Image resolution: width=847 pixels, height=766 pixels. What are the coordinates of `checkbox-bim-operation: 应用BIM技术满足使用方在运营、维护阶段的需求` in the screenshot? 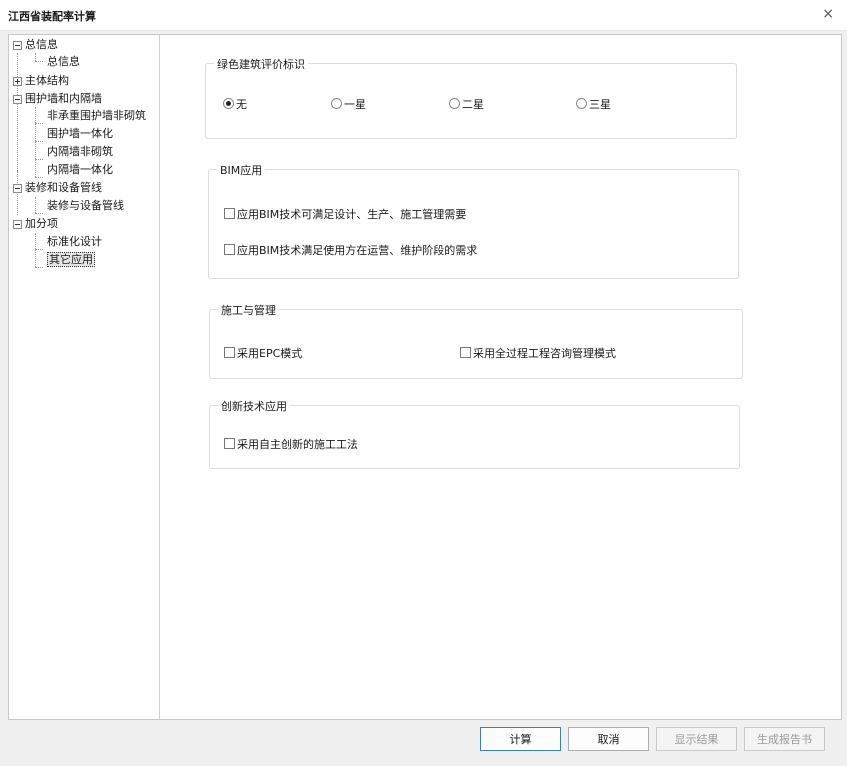 It's located at (350, 250).